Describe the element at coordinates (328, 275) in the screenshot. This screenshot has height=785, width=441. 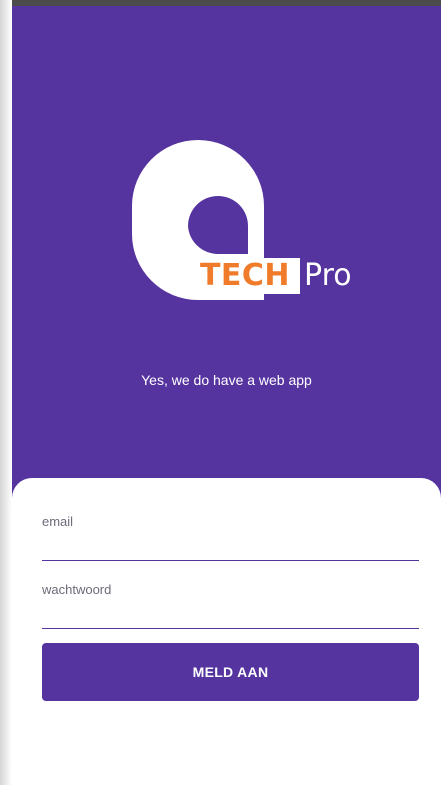
I see `logo-pro-text: Pro` at that location.